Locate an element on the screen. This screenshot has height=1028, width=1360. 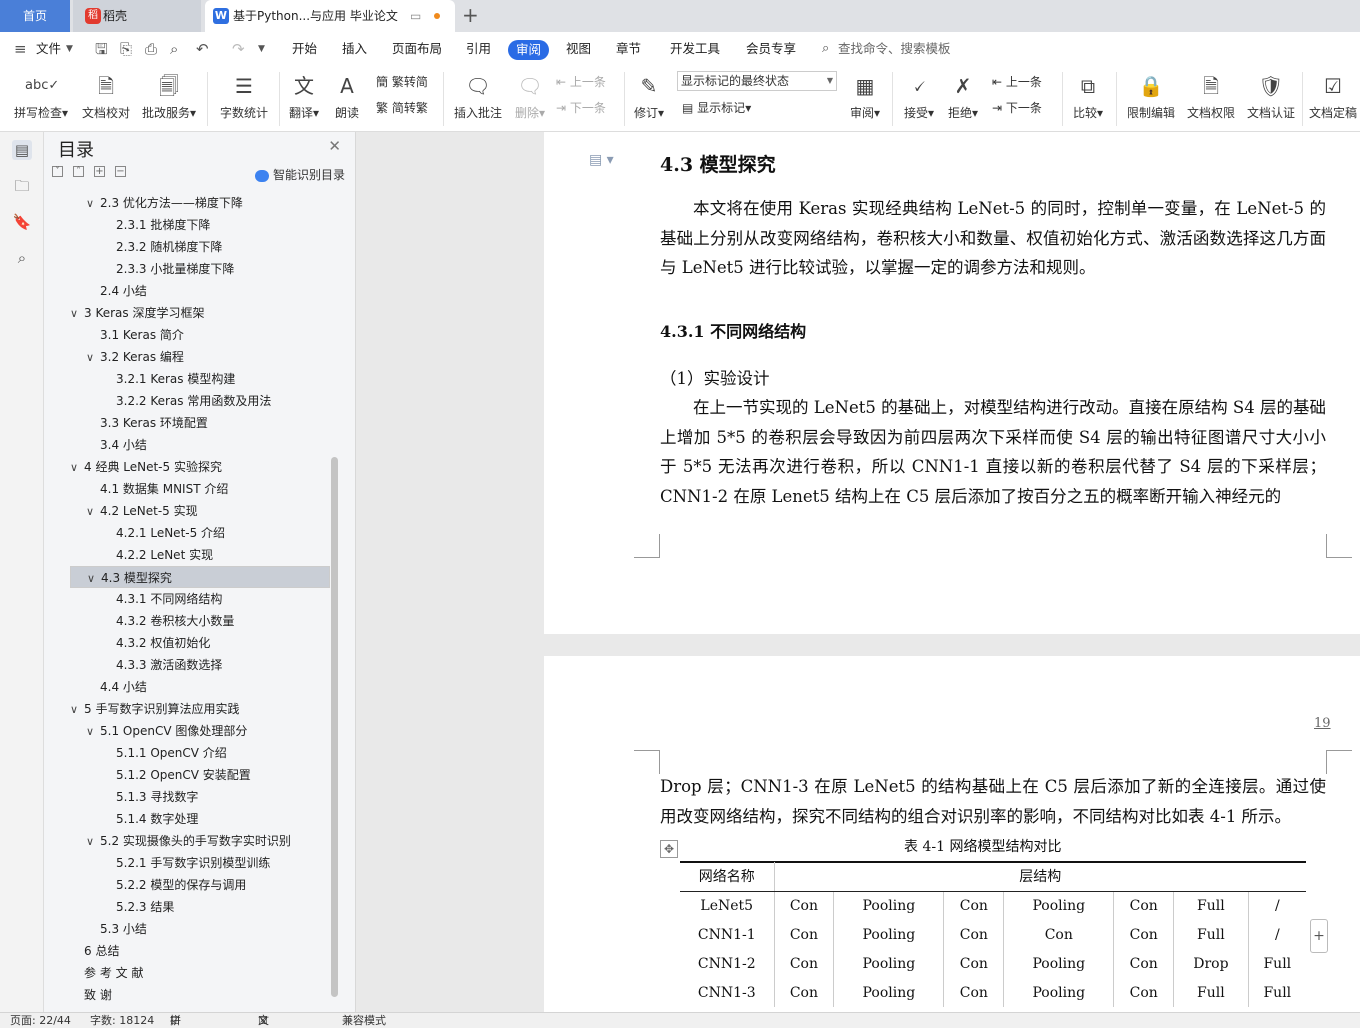
toc-item: ∨ 5.1 OpenCV 图像处理部分 is located at coordinates (200, 731).